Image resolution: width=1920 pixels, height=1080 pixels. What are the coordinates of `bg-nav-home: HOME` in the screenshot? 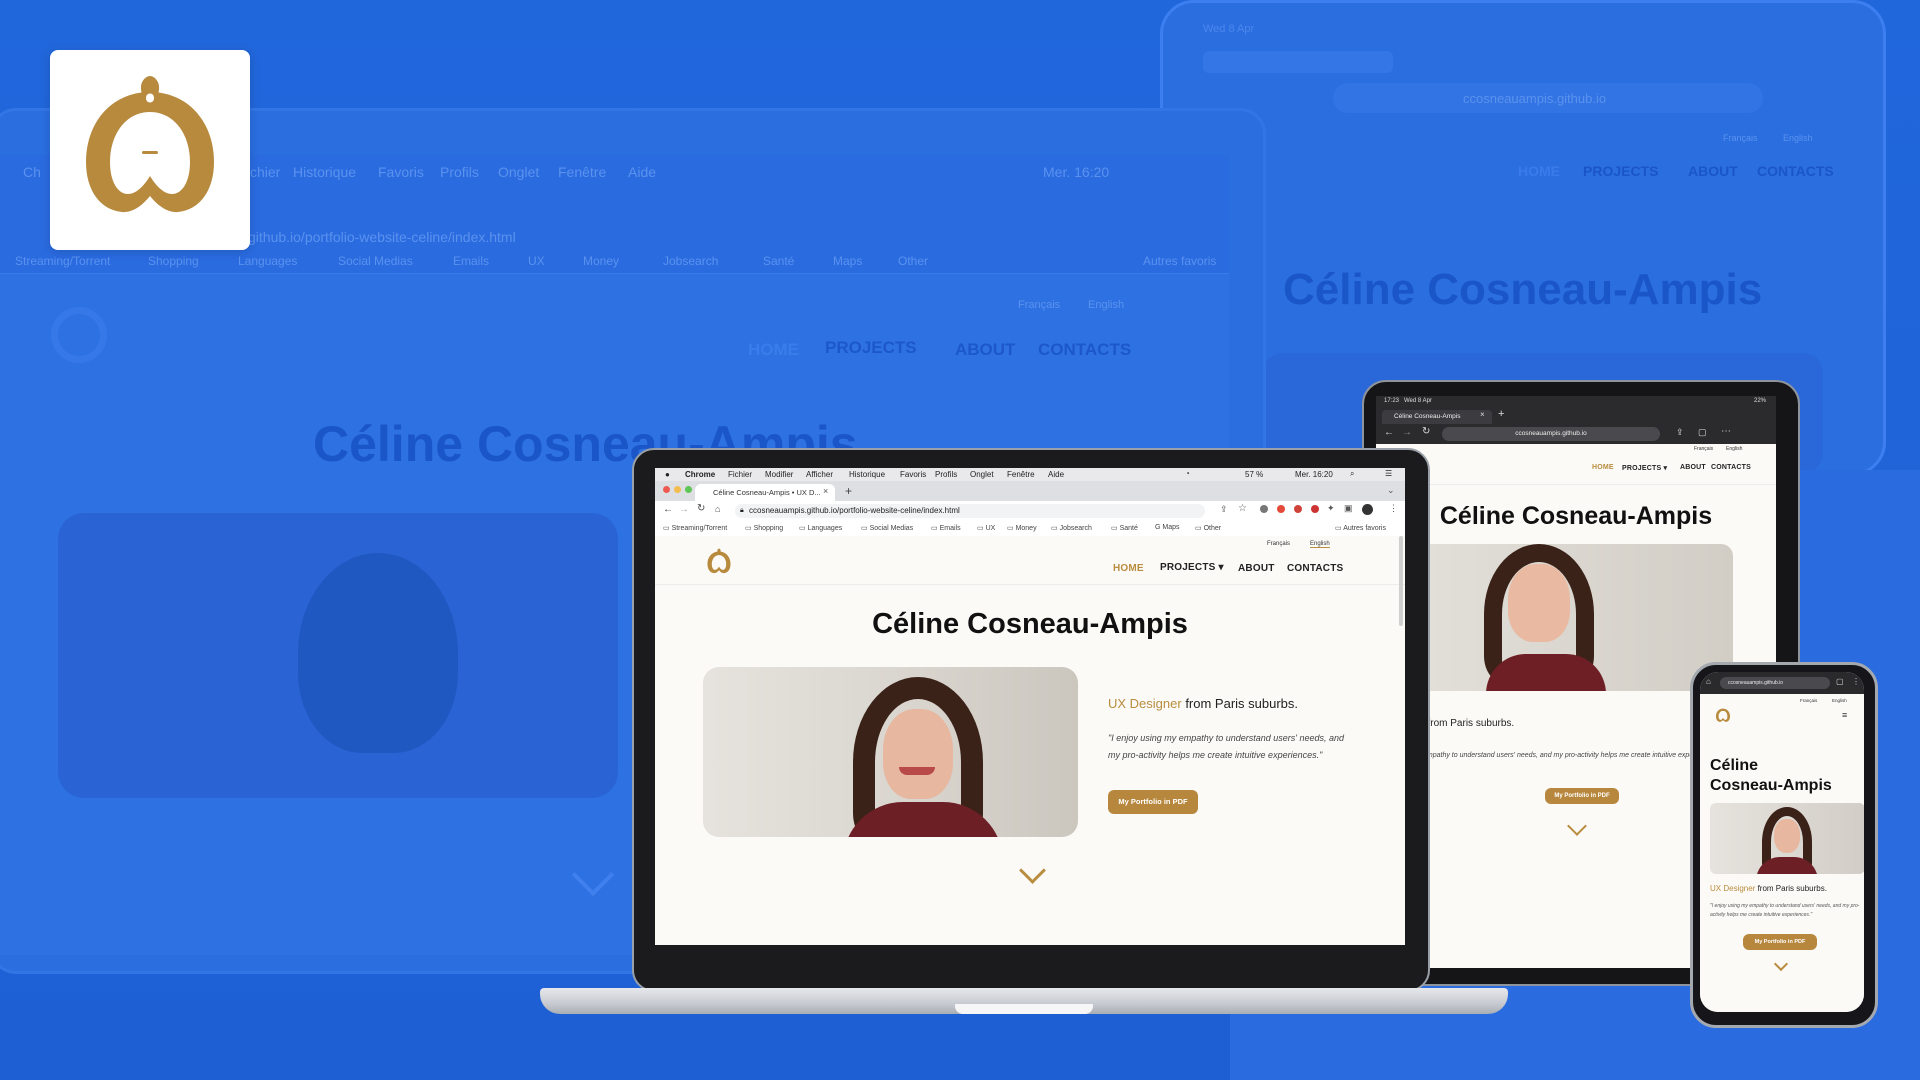 It's located at (773, 349).